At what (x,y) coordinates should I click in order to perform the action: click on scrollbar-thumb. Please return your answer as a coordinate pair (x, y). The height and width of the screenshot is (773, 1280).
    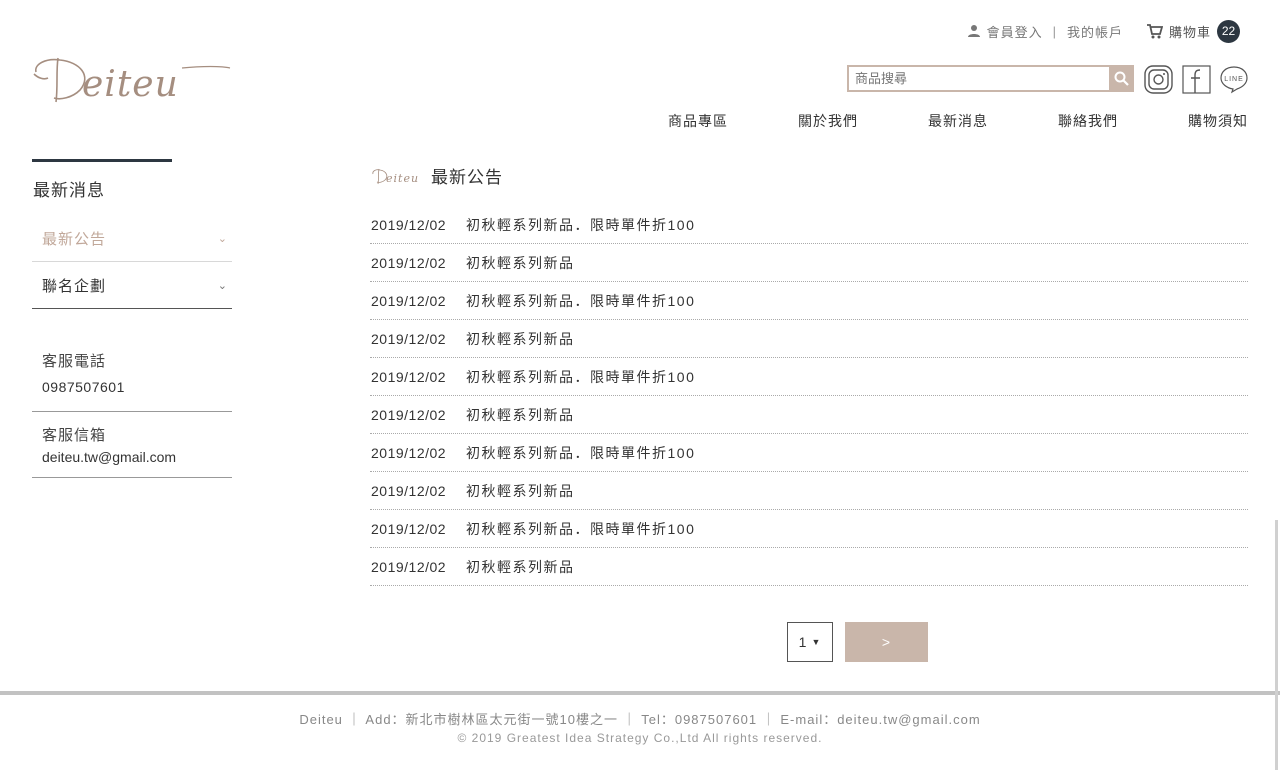
    Looking at the image, I should click on (1276, 645).